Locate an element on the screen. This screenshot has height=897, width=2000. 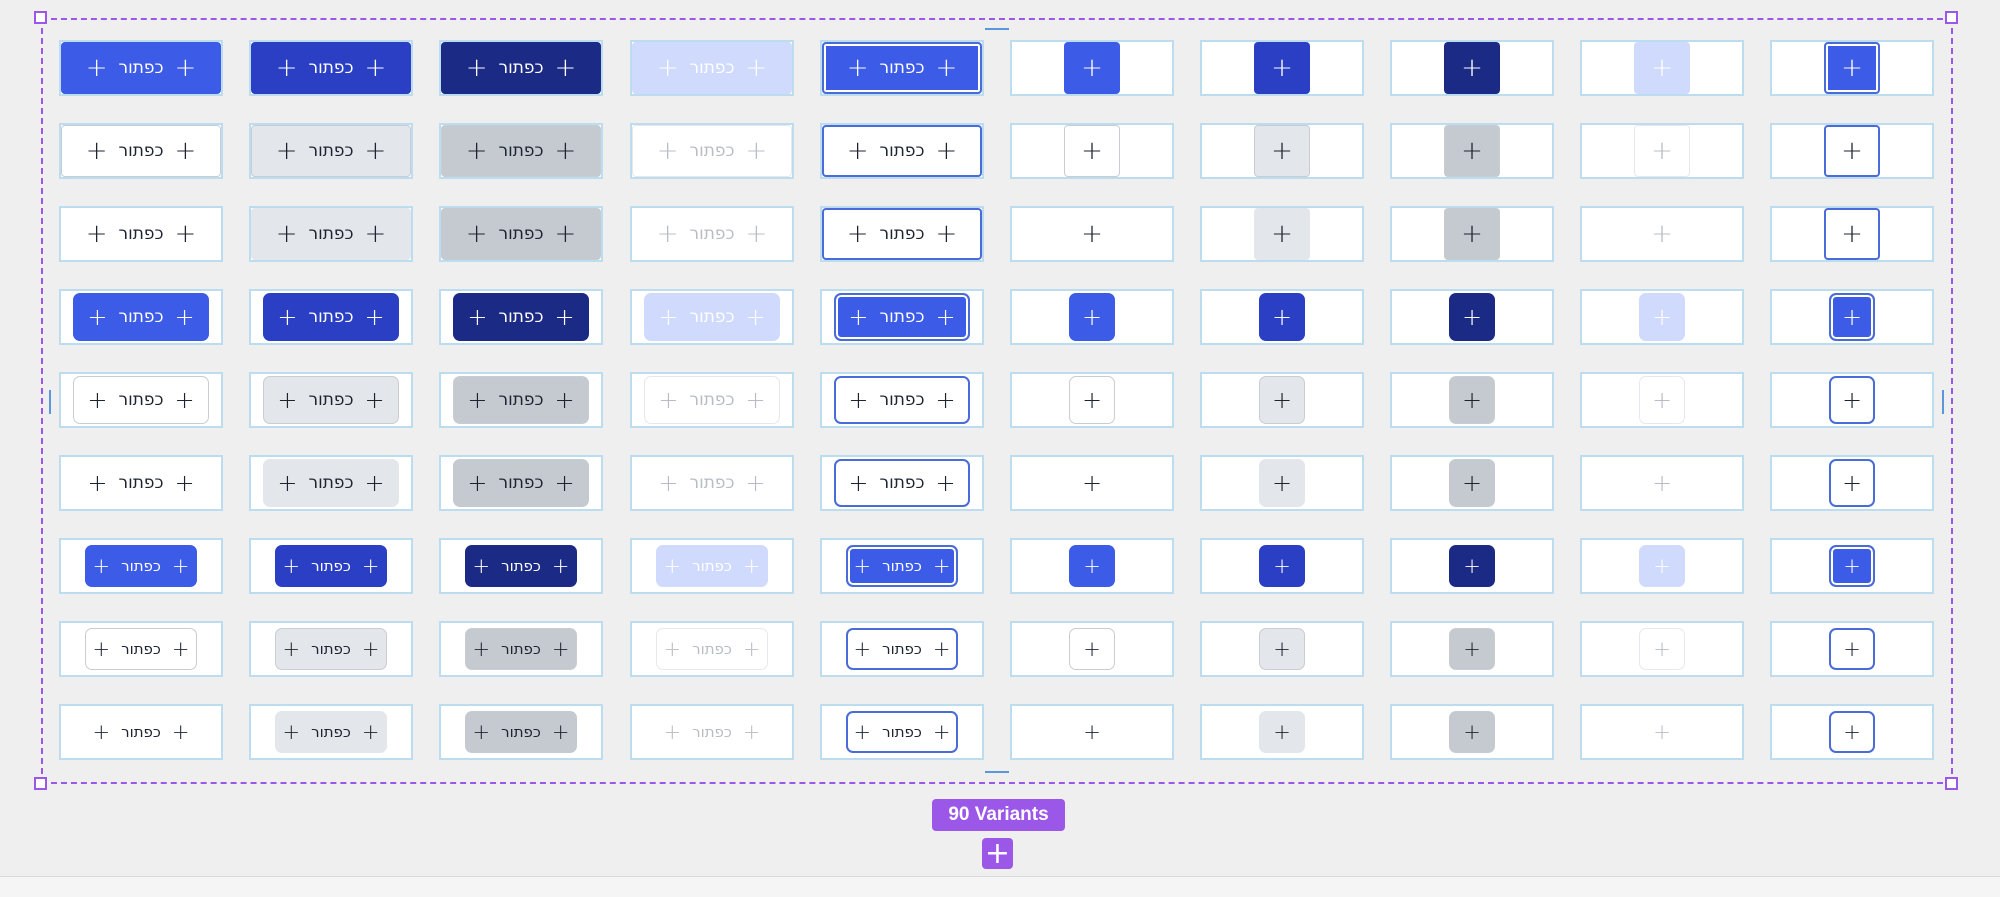
secondary-button-large-default-icon-only: + is located at coordinates (1092, 151).